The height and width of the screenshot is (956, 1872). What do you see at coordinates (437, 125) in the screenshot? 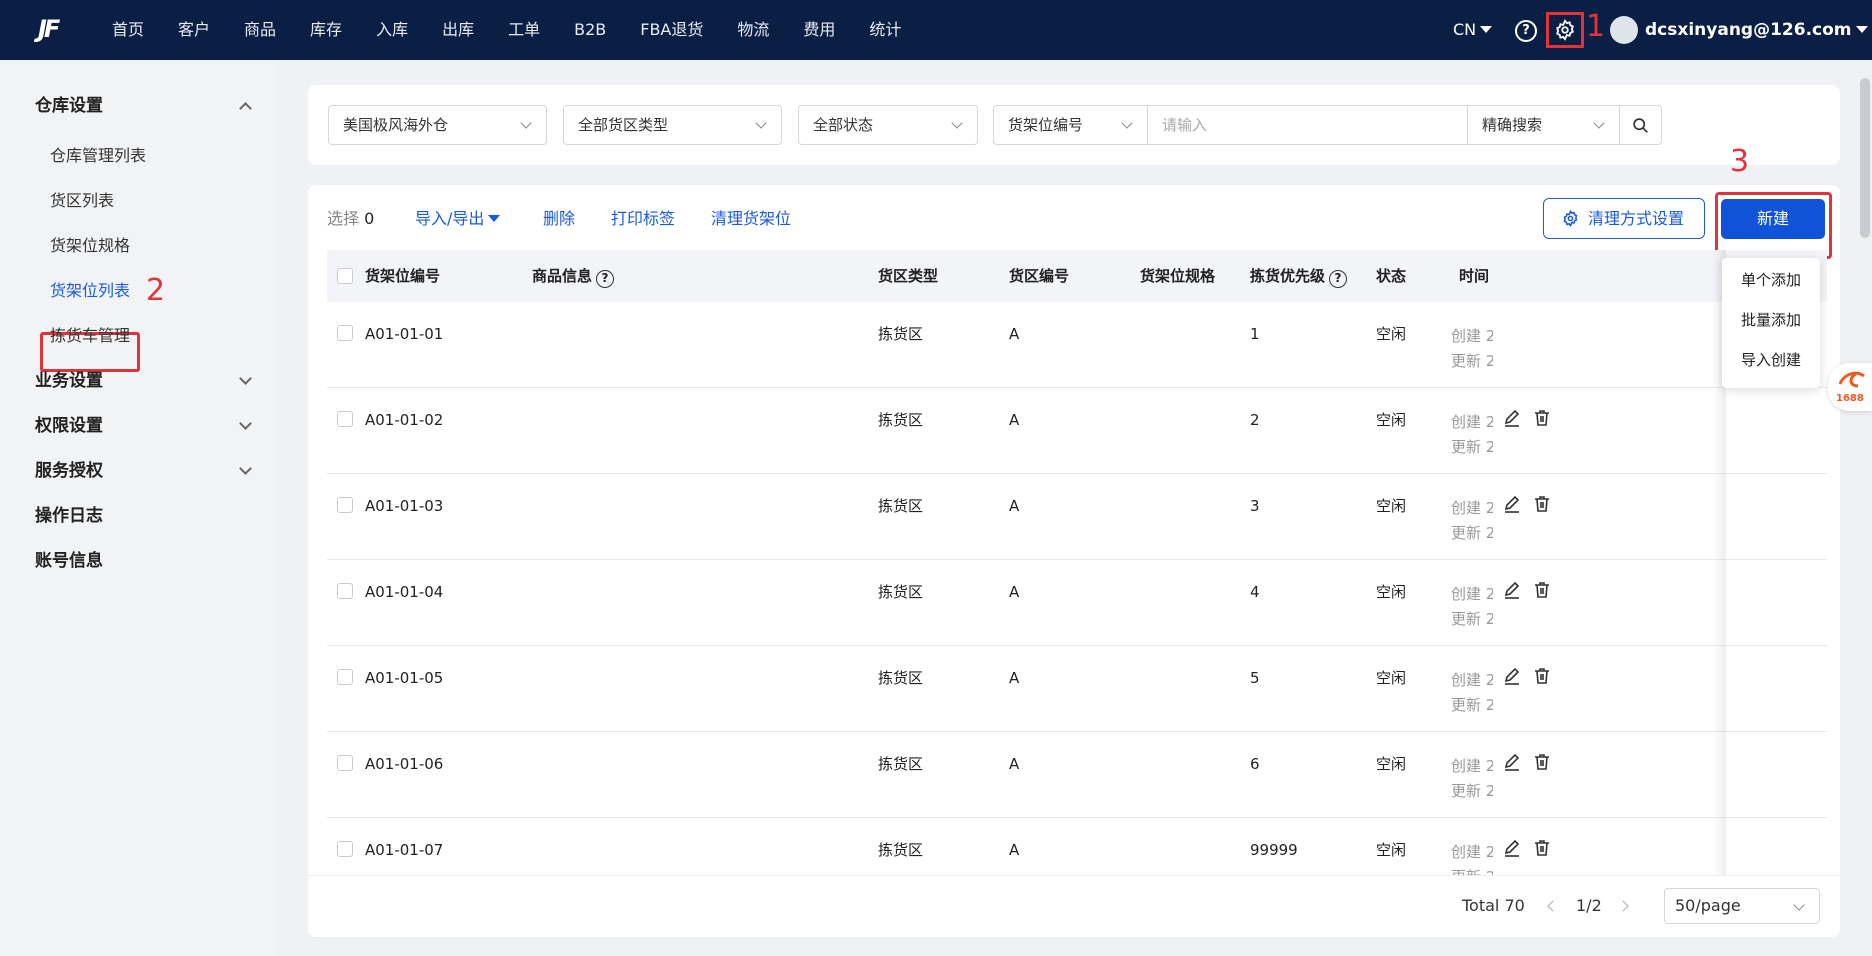
I see `warehouse-select: 美国极风海外仓` at bounding box center [437, 125].